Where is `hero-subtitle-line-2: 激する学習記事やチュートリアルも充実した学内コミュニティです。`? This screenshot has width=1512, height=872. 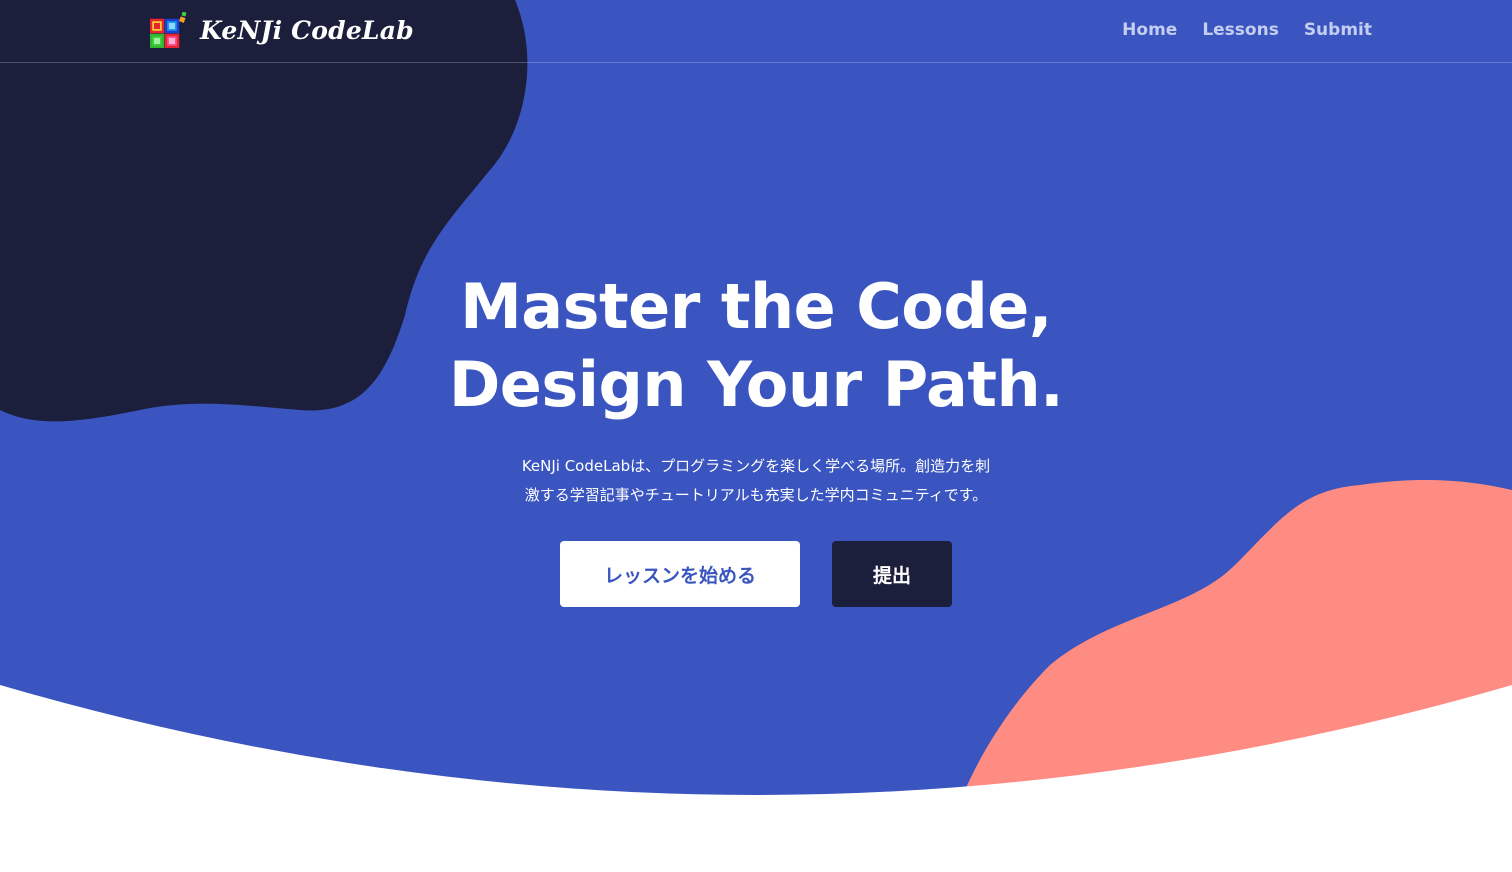
hero-subtitle-line-2: 激する学習記事やチュートリアルも充実した学内コミュニティです。 is located at coordinates (756, 495).